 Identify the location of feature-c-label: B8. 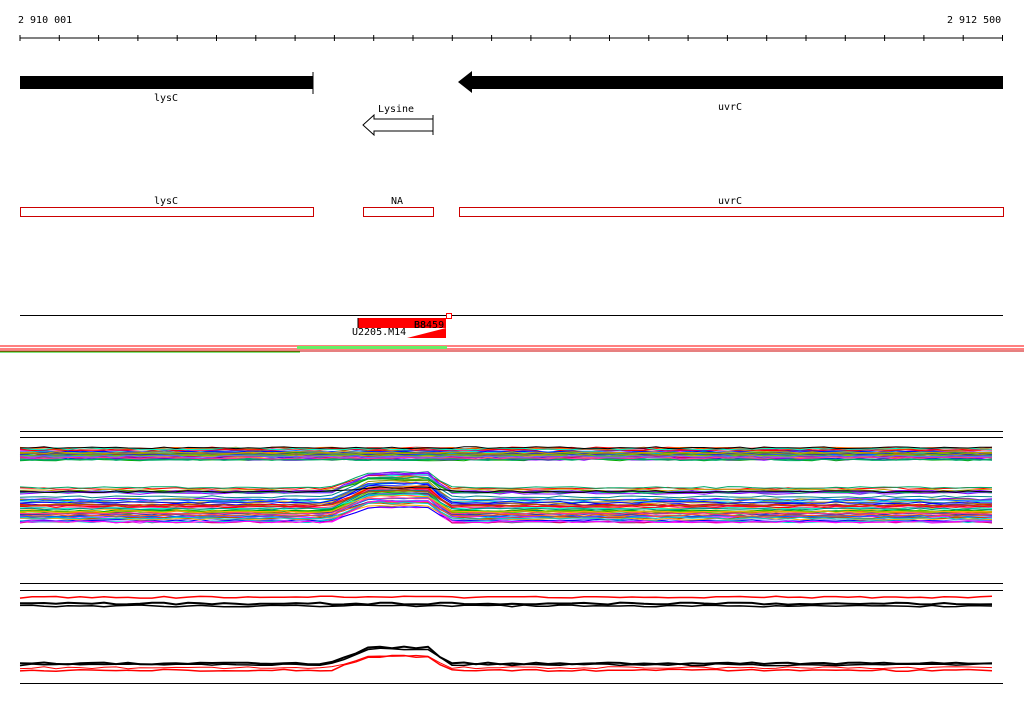
(420, 325).